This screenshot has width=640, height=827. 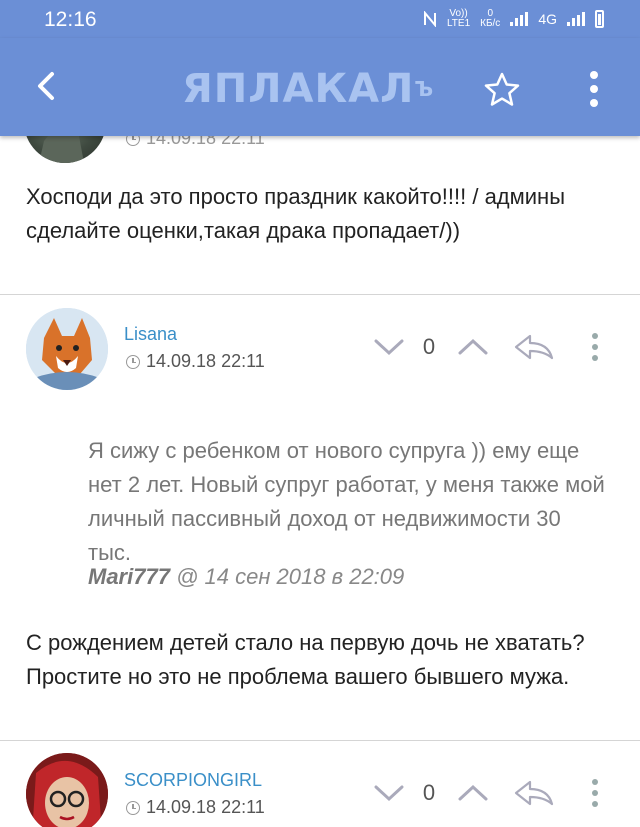 I want to click on app-bar: ЯПЛАКАЛЪ, so click(x=320, y=87).